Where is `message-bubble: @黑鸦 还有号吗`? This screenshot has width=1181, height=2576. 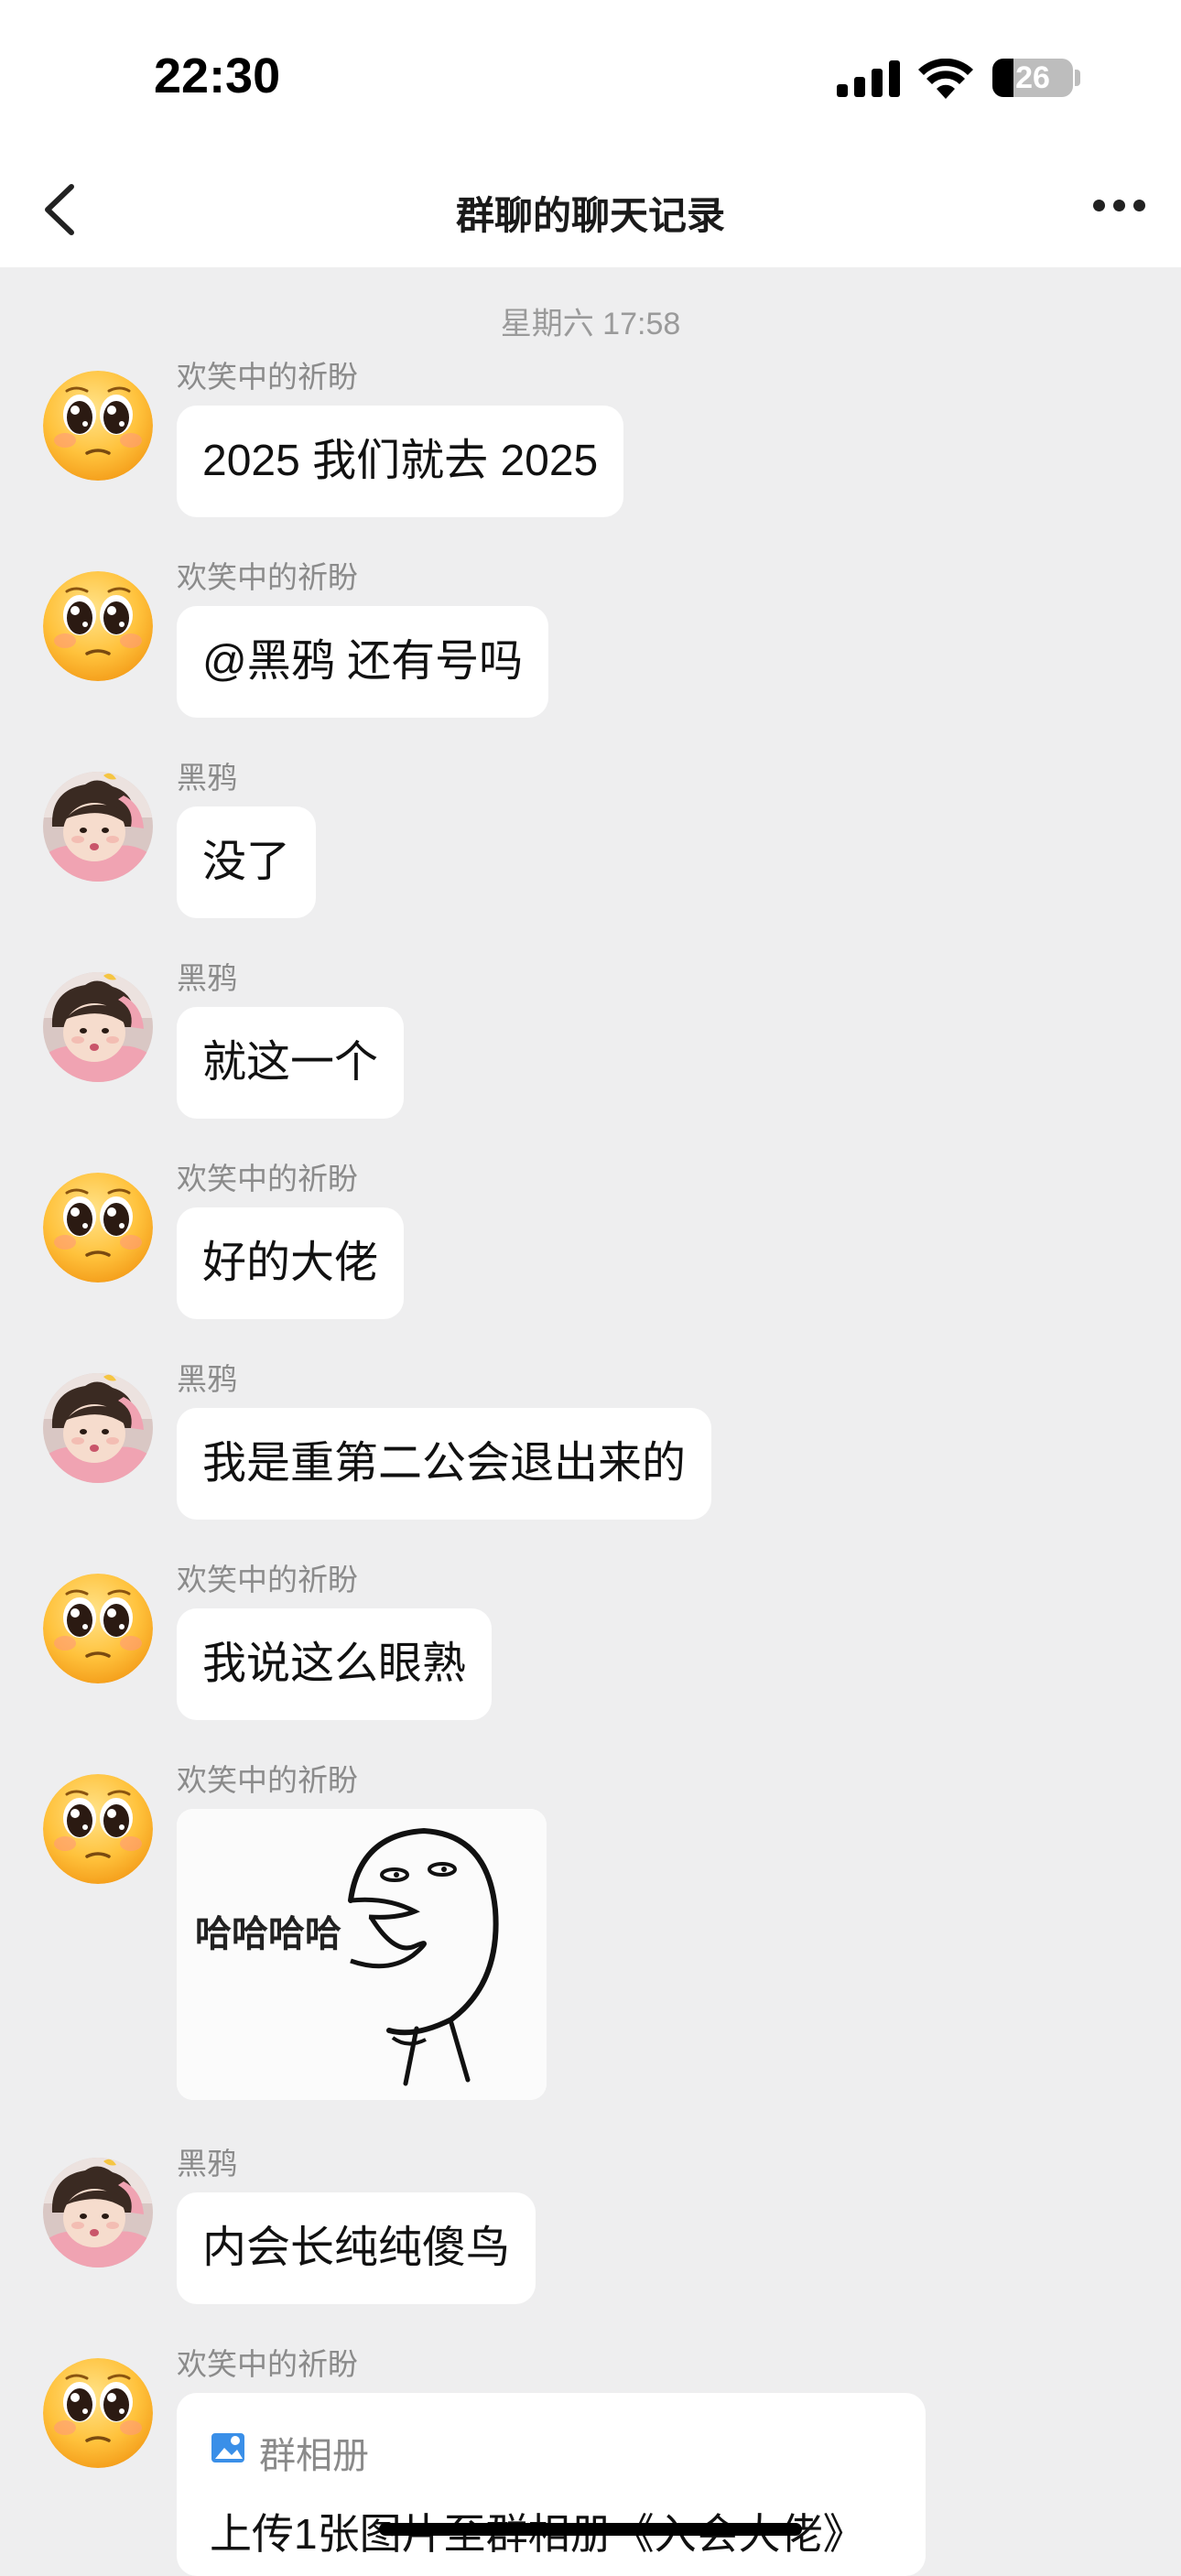 message-bubble: @黑鸦 还有号吗 is located at coordinates (363, 662).